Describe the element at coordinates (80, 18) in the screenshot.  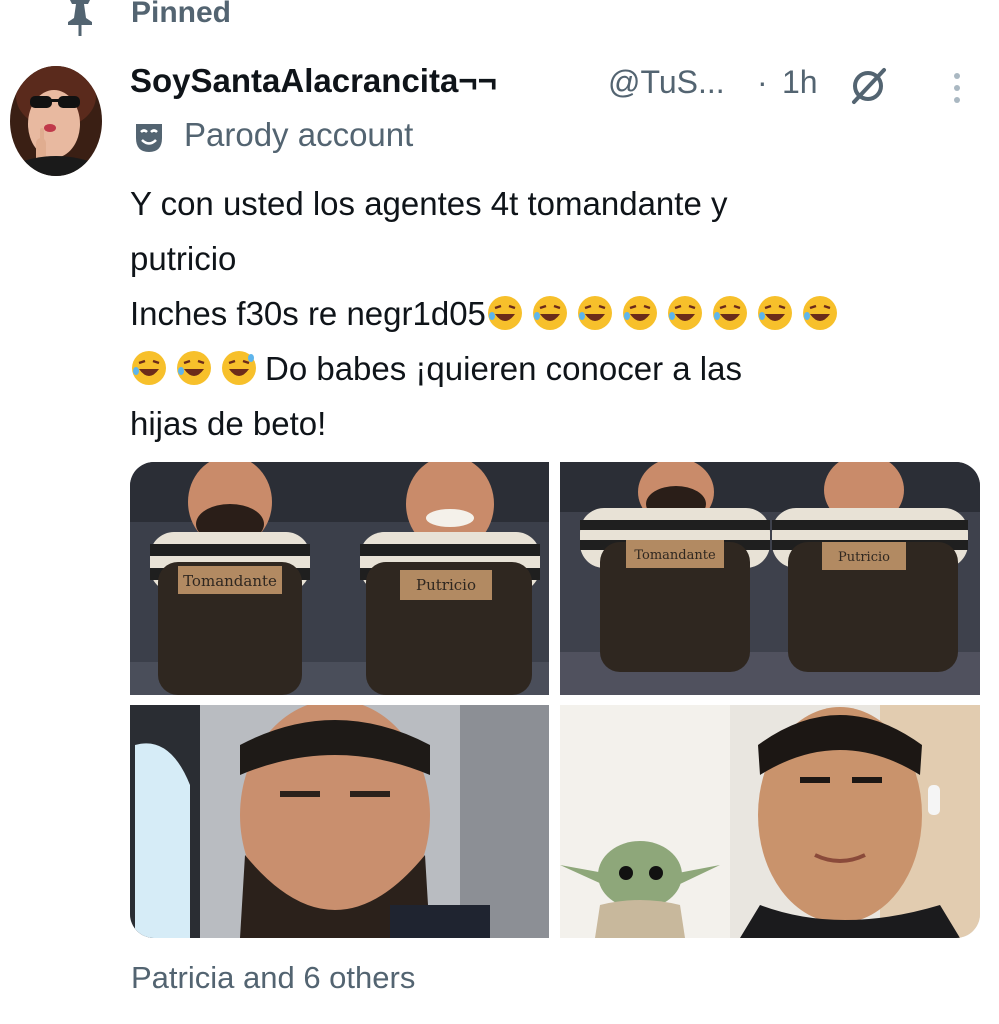
I see `pin-icon` at that location.